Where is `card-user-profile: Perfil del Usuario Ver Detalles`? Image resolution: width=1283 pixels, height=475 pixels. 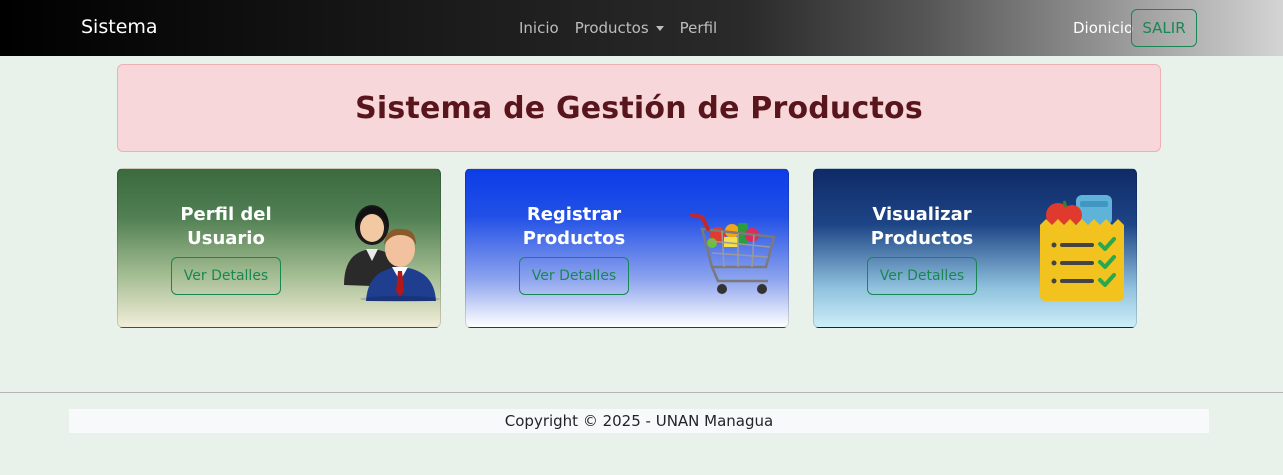
card-user-profile: Perfil del Usuario Ver Detalles is located at coordinates (279, 248).